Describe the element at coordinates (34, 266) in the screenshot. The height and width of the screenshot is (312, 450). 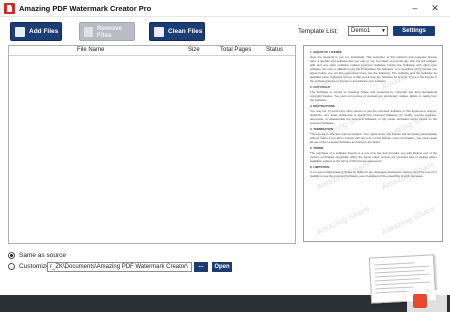
I see `customize-label: Customize` at that location.